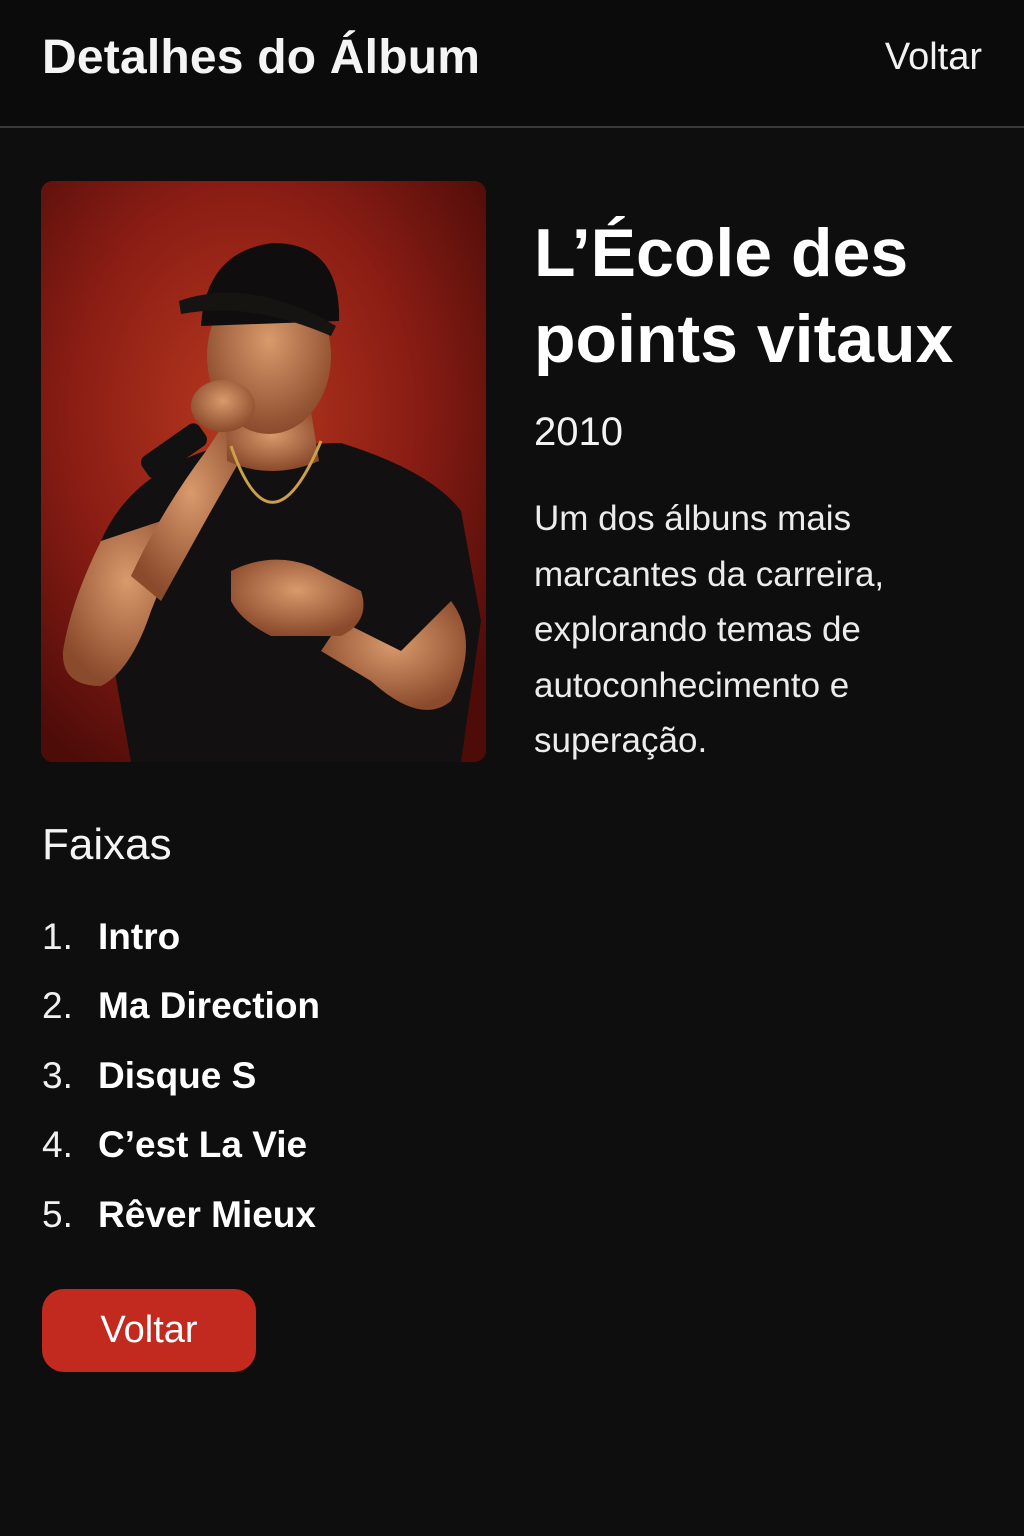 Image resolution: width=1024 pixels, height=1536 pixels. I want to click on track-name: C’est La Vie, so click(203, 1145).